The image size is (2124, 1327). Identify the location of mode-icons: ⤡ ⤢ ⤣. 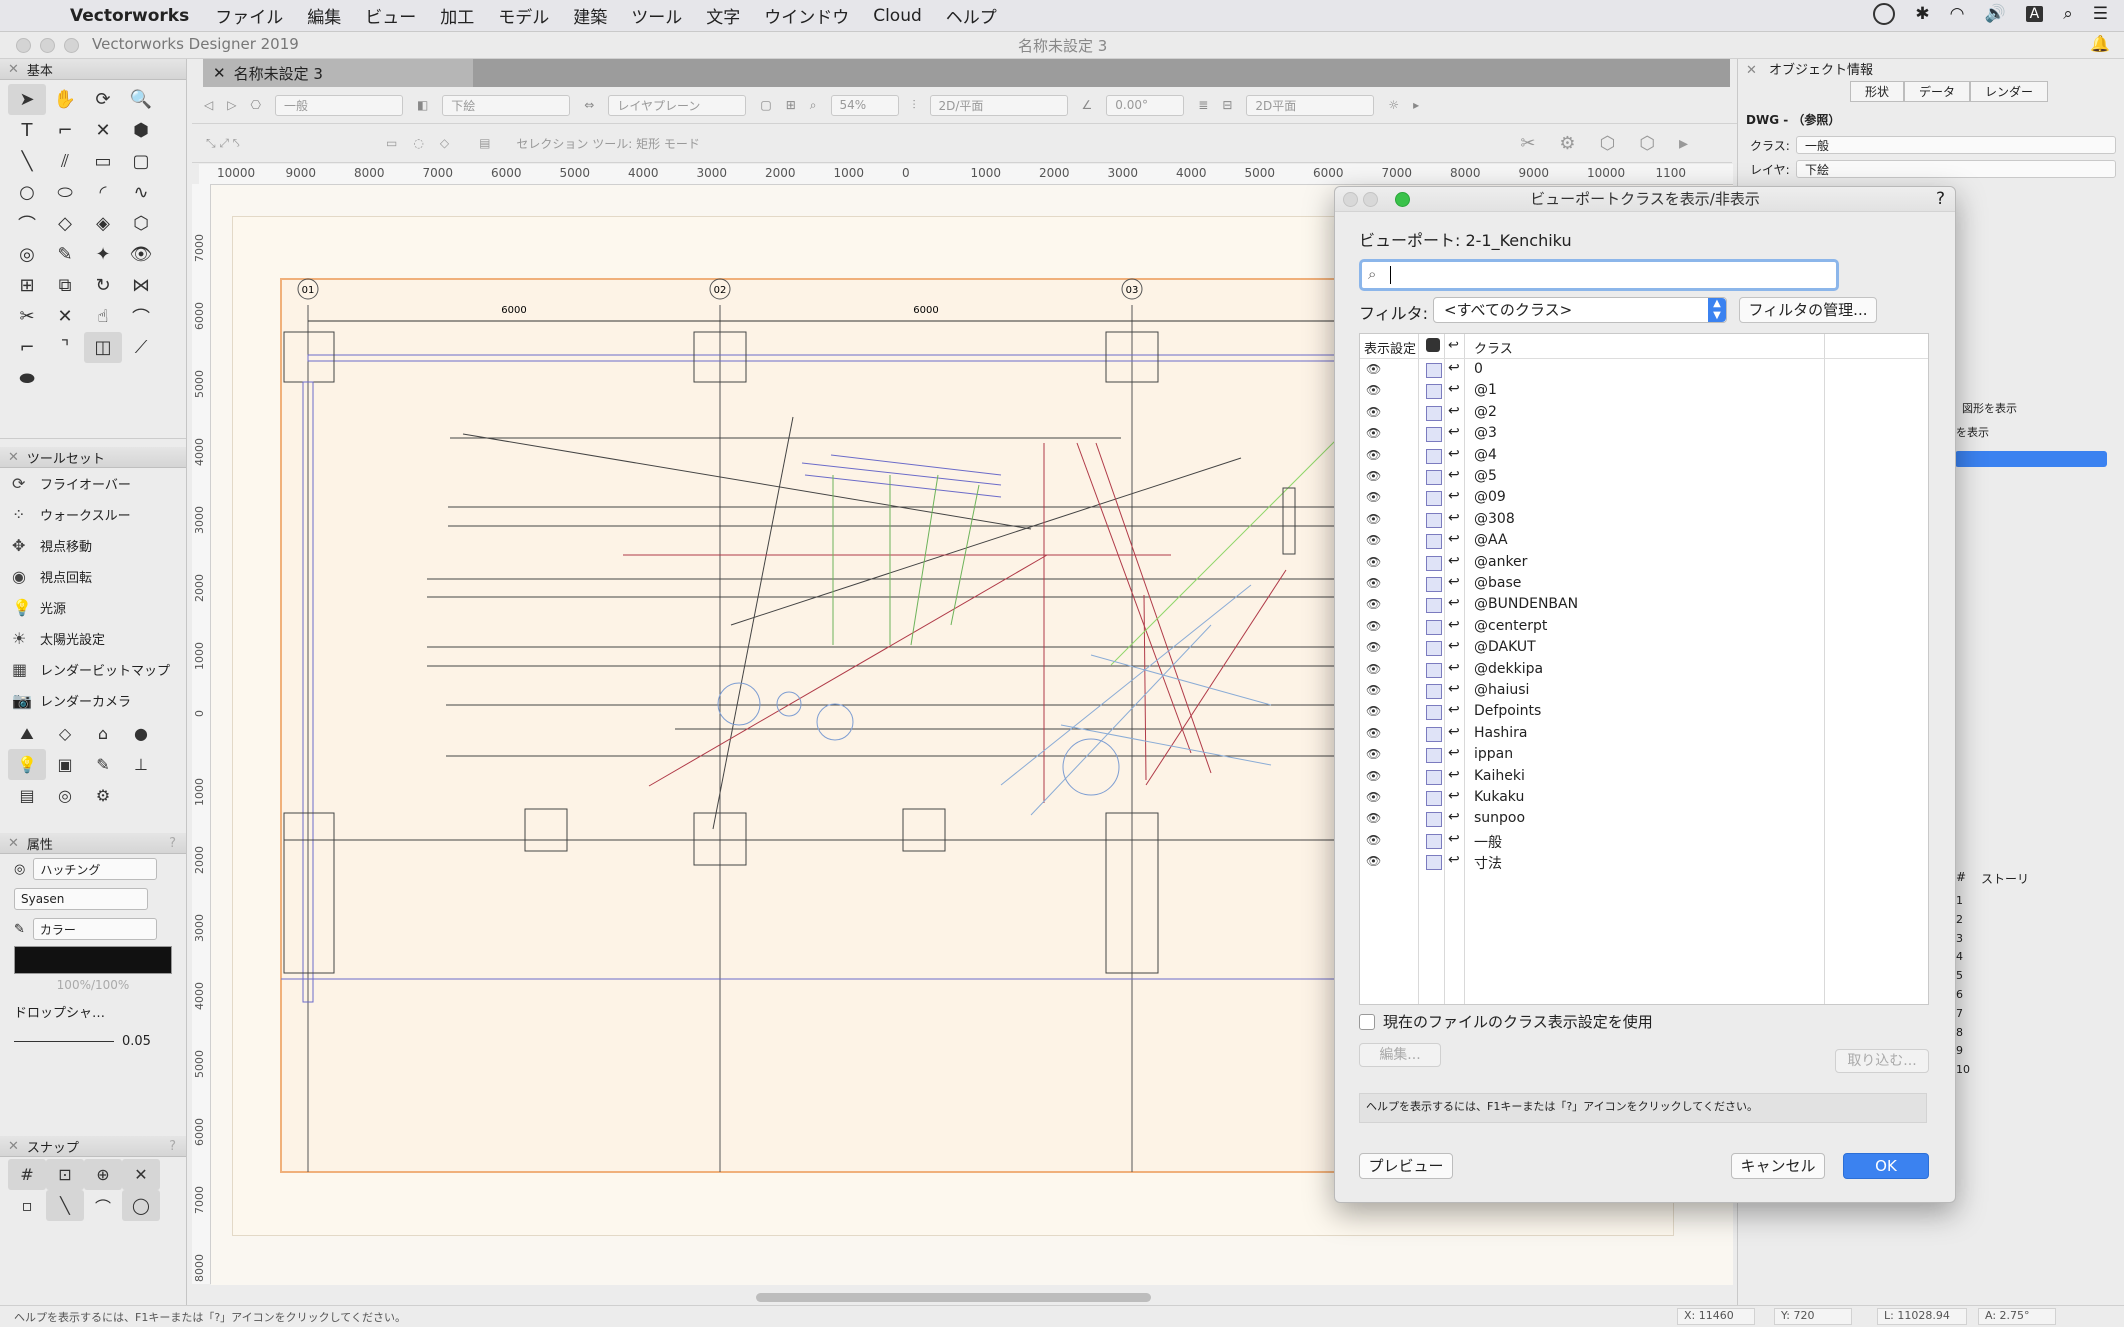
(266, 143).